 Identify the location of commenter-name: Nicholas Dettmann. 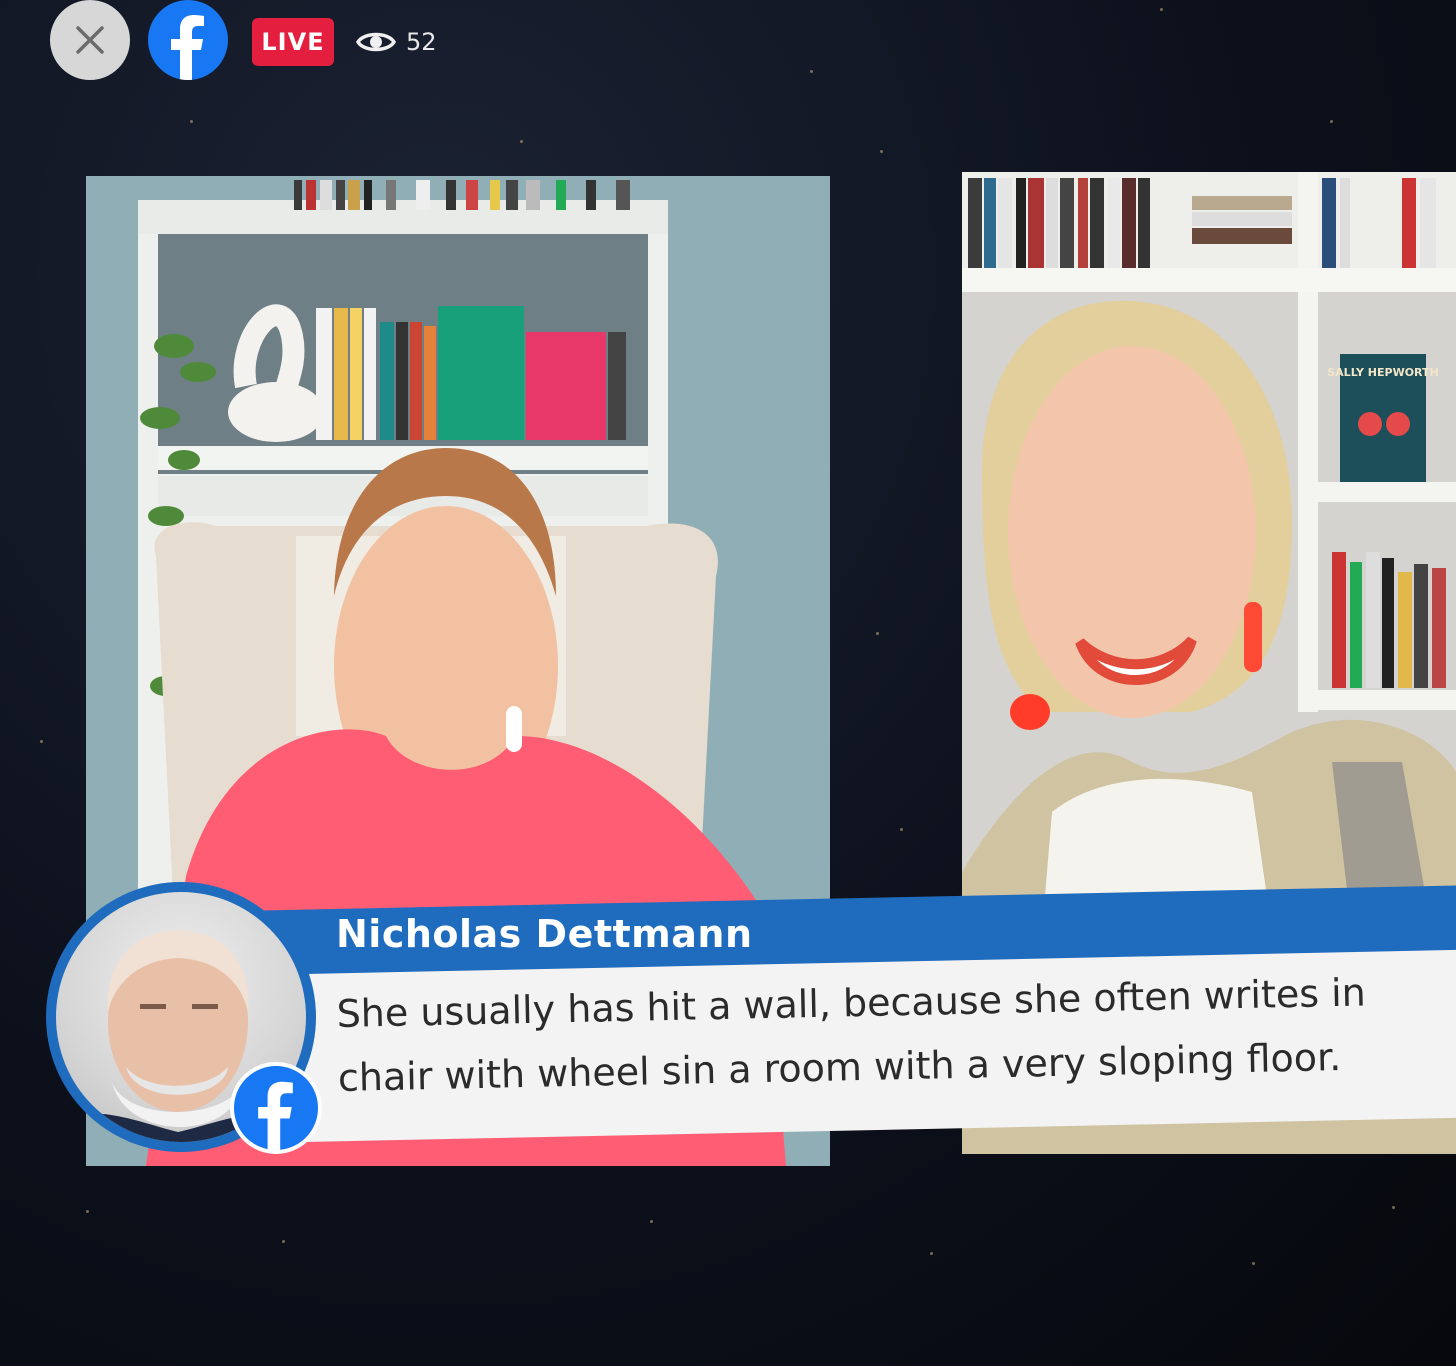
(544, 934).